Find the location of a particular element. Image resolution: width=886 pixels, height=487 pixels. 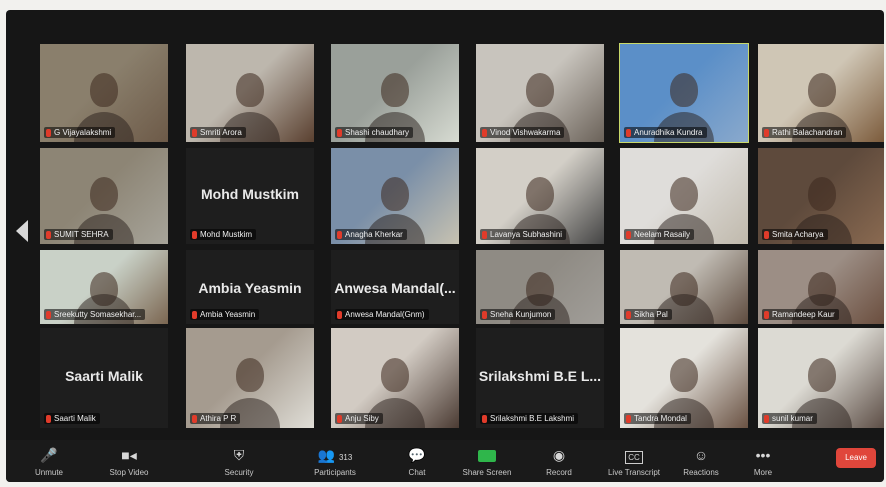

participant-tile: Ambia Yeasmin Ambia Yeasmin is located at coordinates (250, 287).